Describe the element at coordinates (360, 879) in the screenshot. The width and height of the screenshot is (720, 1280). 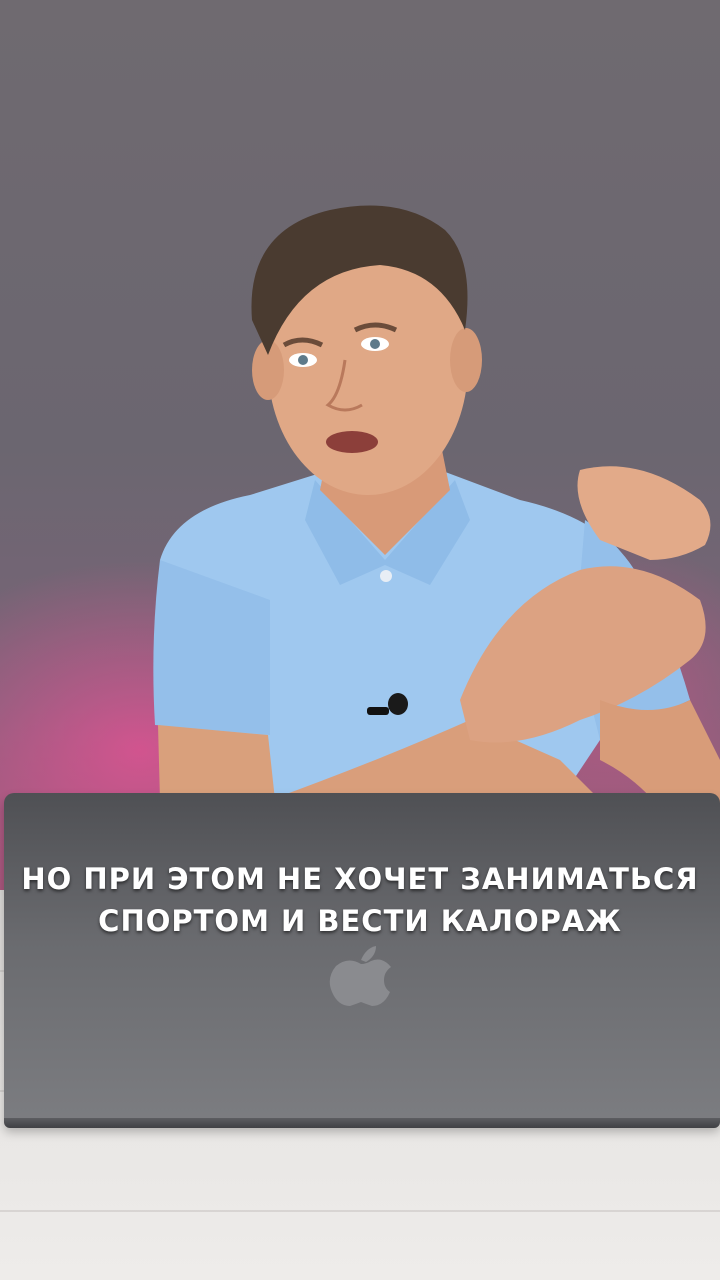
I see `subtitle-line-1: НО ПРИ ЭТОМ НЕ ХОЧЕТ ЗАНИМАТЬСЯ` at that location.